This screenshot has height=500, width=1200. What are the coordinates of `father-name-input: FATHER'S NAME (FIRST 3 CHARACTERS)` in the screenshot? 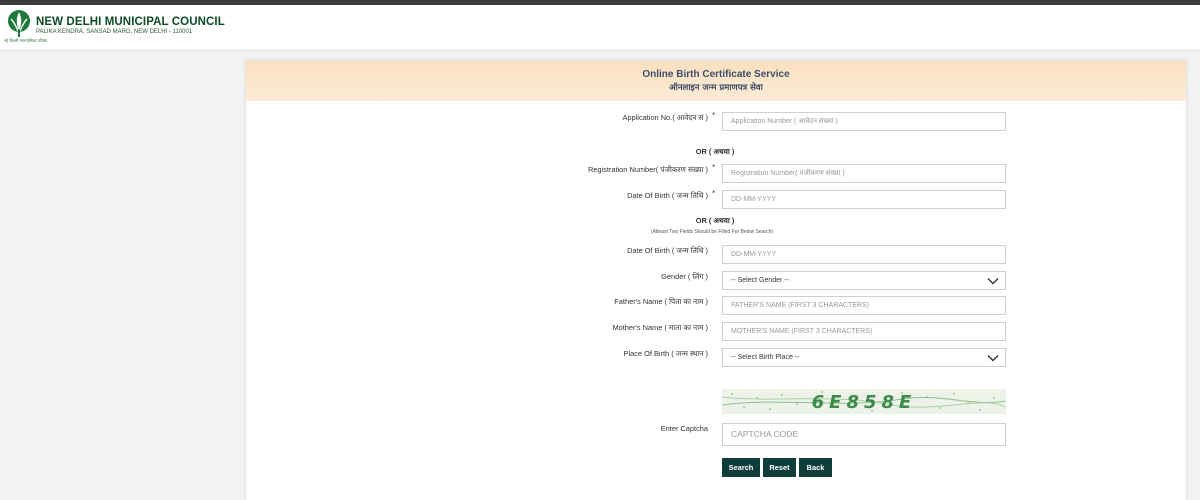 It's located at (864, 305).